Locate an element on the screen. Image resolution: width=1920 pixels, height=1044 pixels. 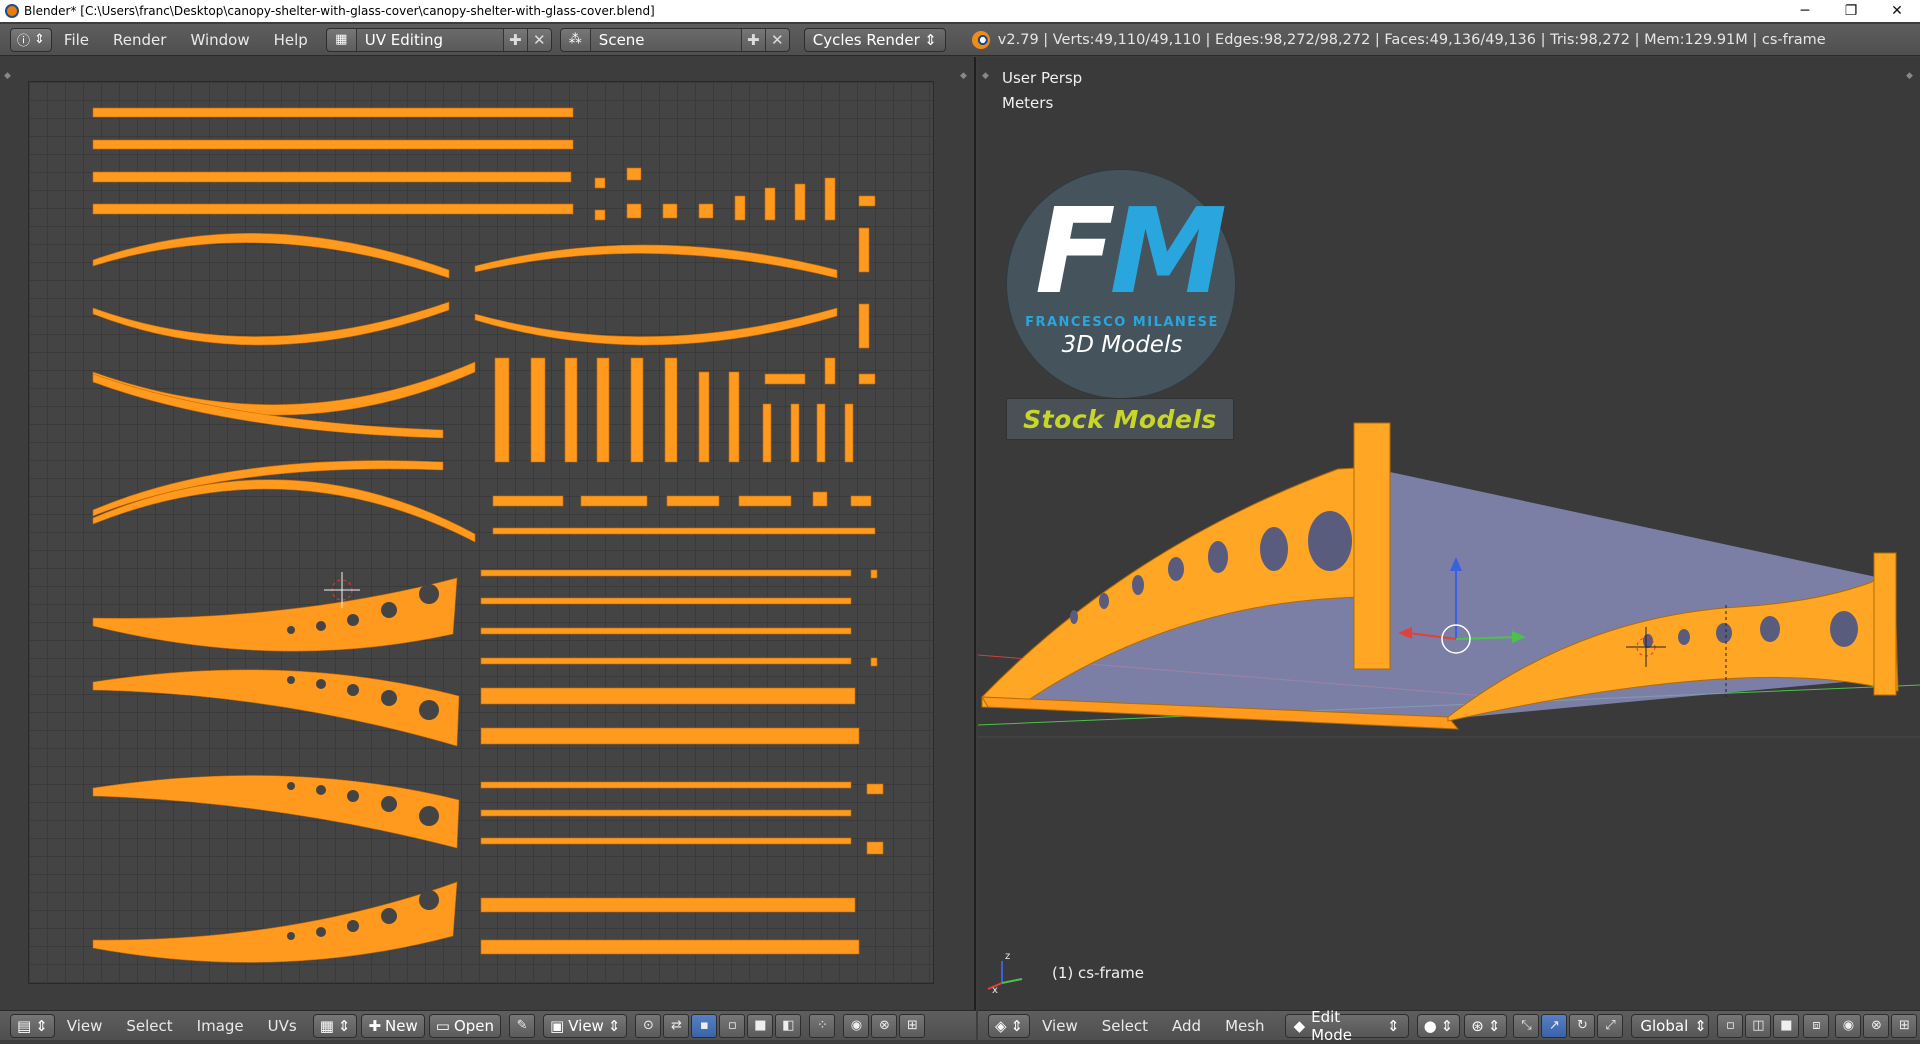
pin-icon: ✎ is located at coordinates (522, 1025).